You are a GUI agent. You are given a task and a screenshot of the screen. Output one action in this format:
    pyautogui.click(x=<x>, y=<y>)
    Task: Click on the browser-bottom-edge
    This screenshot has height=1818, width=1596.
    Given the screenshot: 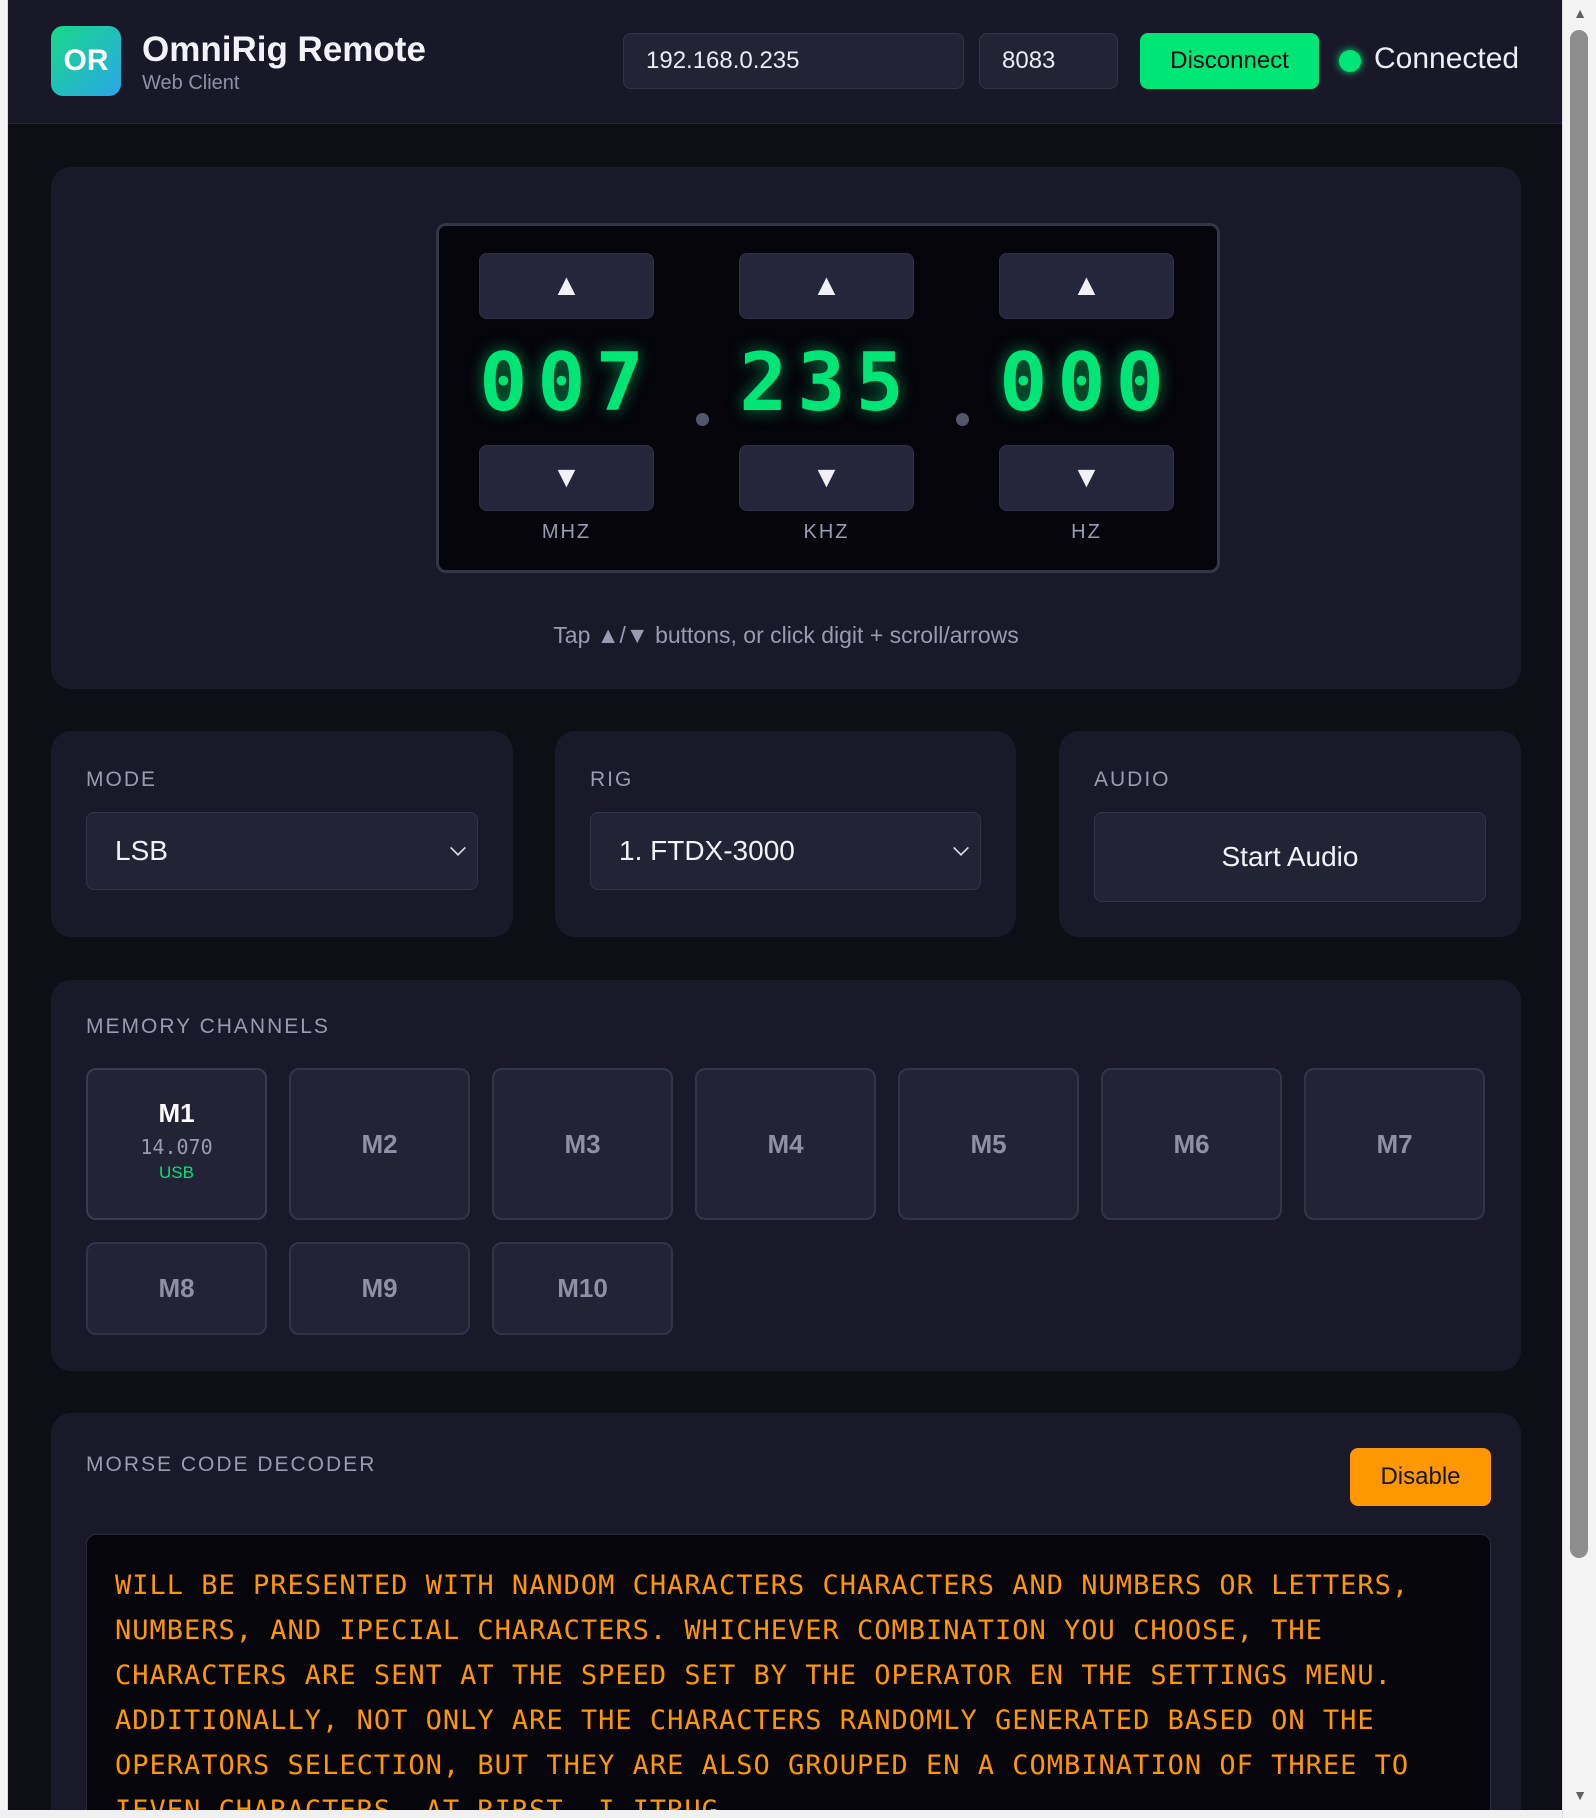 What is the action you would take?
    pyautogui.click(x=798, y=1814)
    